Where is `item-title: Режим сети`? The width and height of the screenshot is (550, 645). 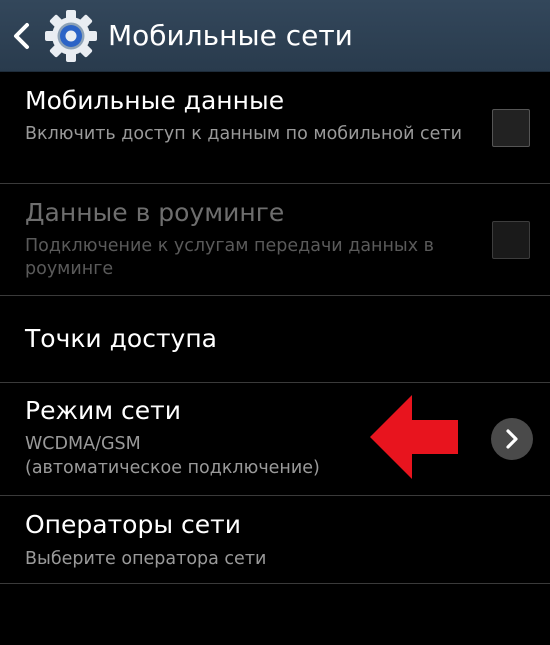
item-title: Режим сети is located at coordinates (103, 410).